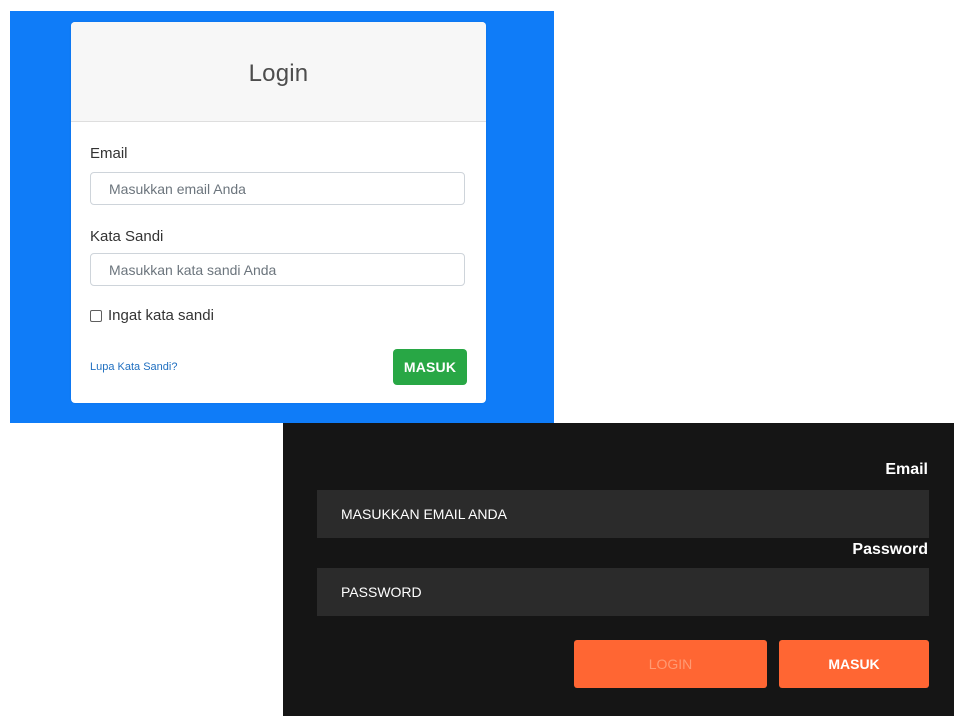 The height and width of the screenshot is (716, 954). Describe the element at coordinates (623, 514) in the screenshot. I see `dark-email-input` at that location.